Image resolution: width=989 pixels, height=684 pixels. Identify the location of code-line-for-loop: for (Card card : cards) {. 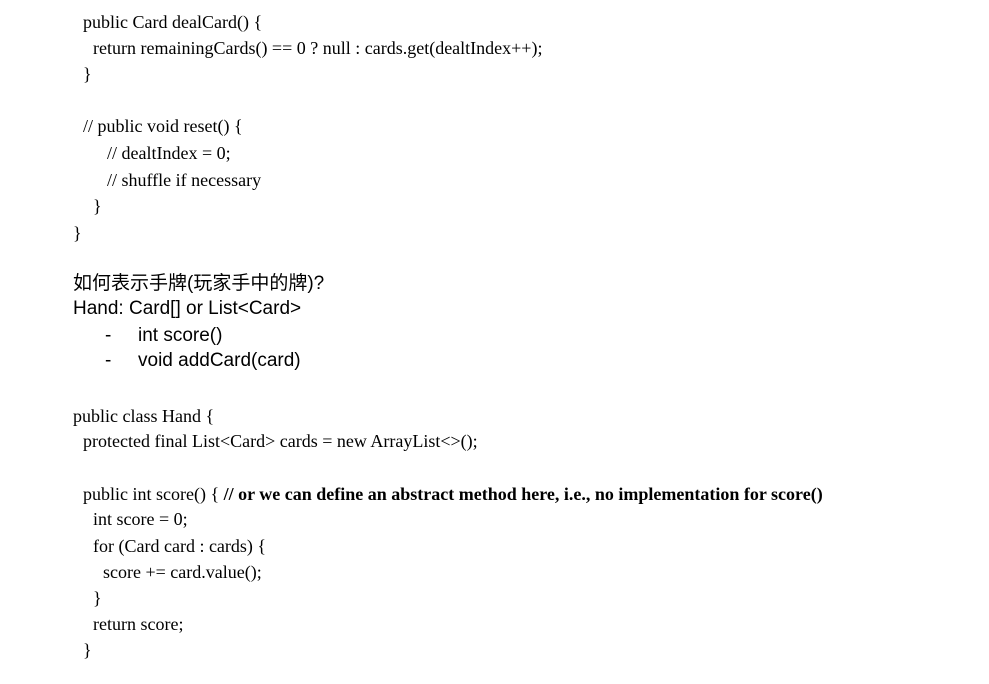
(180, 546).